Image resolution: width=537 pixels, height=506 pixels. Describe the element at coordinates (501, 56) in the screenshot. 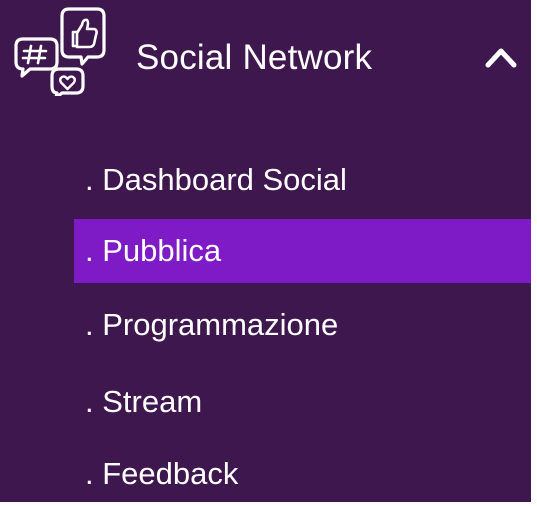

I see `chevron-up-icon` at that location.